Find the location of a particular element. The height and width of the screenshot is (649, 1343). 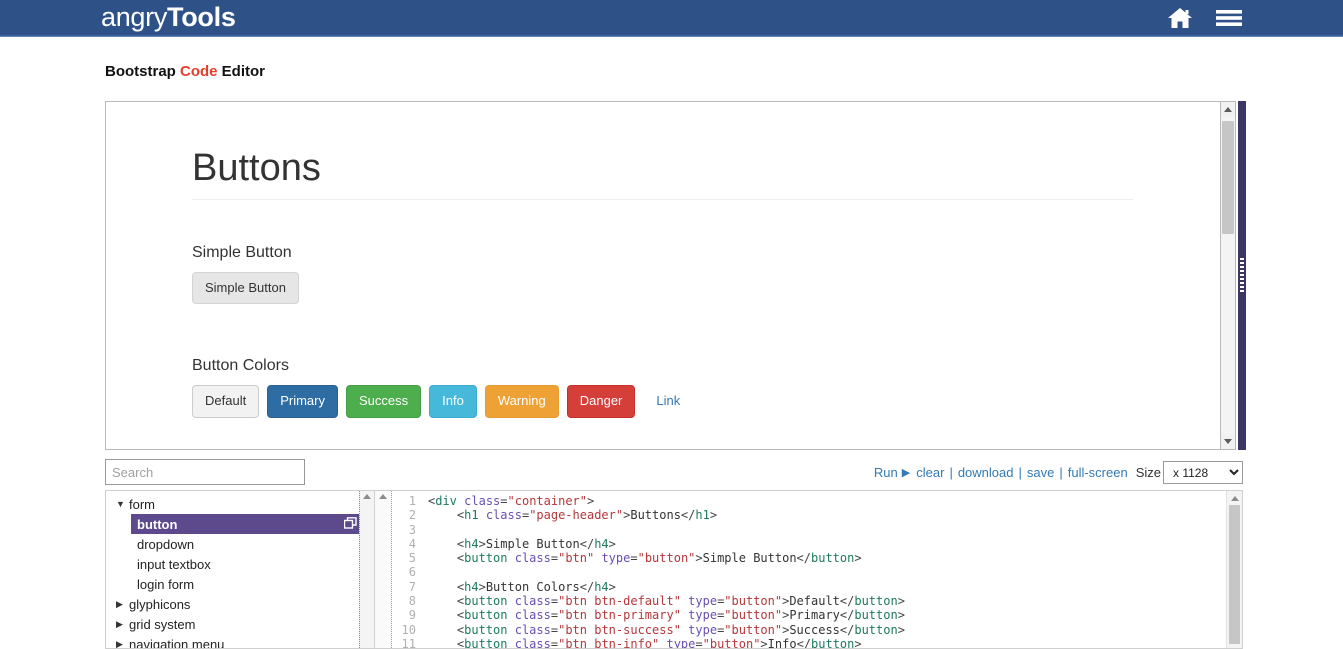

editor-line-number: 2 is located at coordinates (412, 515).